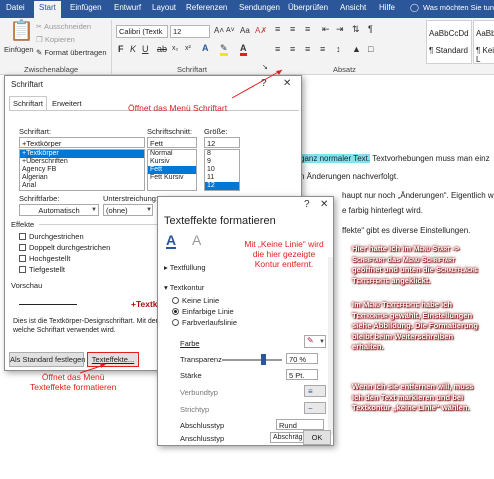 The height and width of the screenshot is (479, 494). What do you see at coordinates (175, 322) in the screenshot?
I see `gradient-line-radio` at bounding box center [175, 322].